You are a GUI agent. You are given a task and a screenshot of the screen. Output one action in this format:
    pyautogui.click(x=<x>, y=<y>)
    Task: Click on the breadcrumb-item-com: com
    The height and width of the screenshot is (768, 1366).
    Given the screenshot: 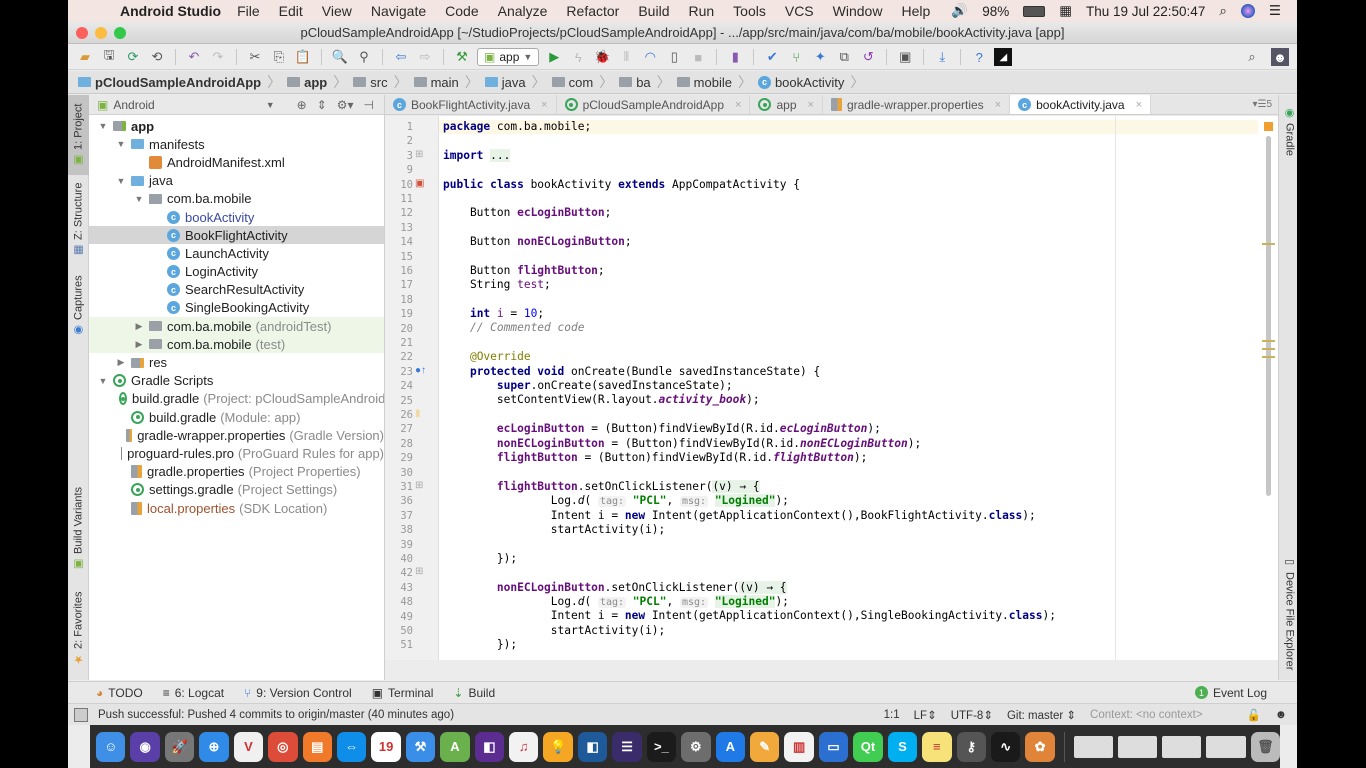 What is the action you would take?
    pyautogui.click(x=572, y=82)
    